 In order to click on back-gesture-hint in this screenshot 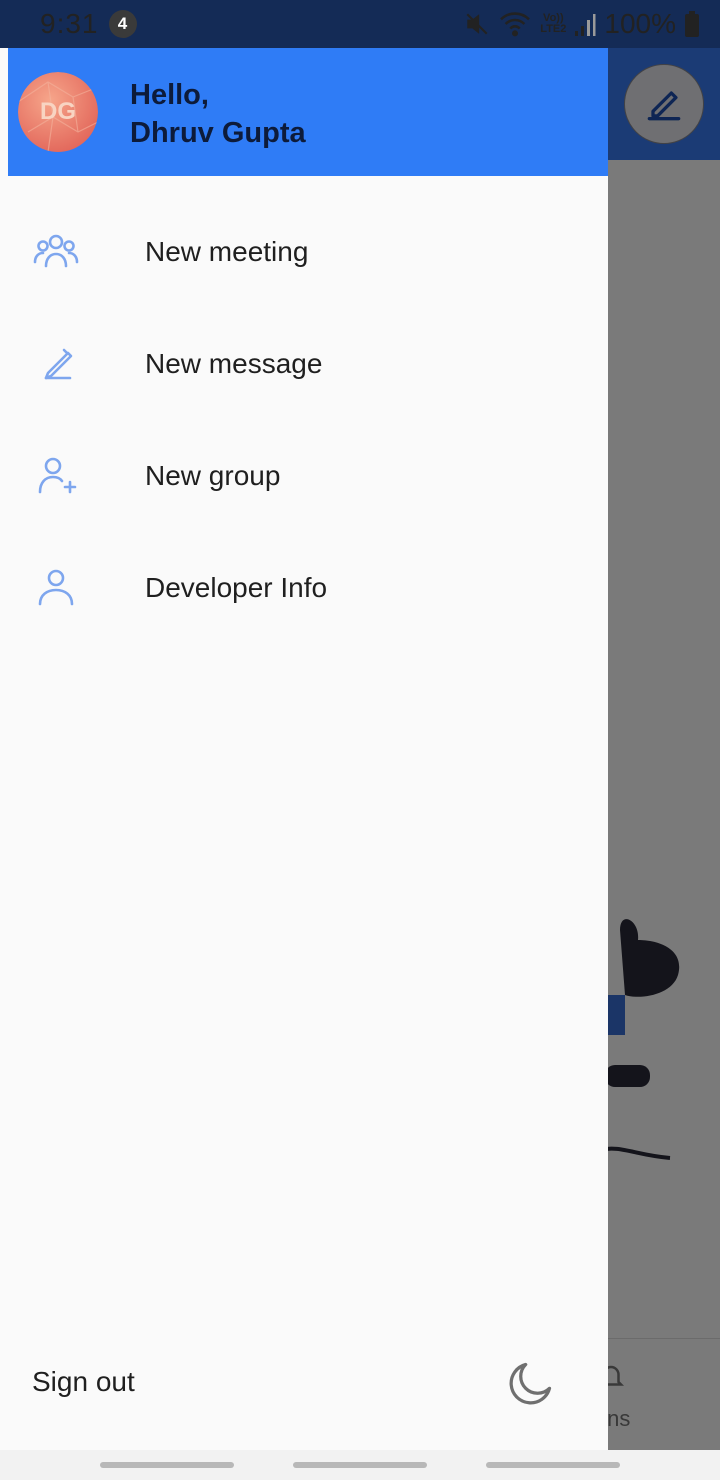, I will do `click(553, 1465)`.